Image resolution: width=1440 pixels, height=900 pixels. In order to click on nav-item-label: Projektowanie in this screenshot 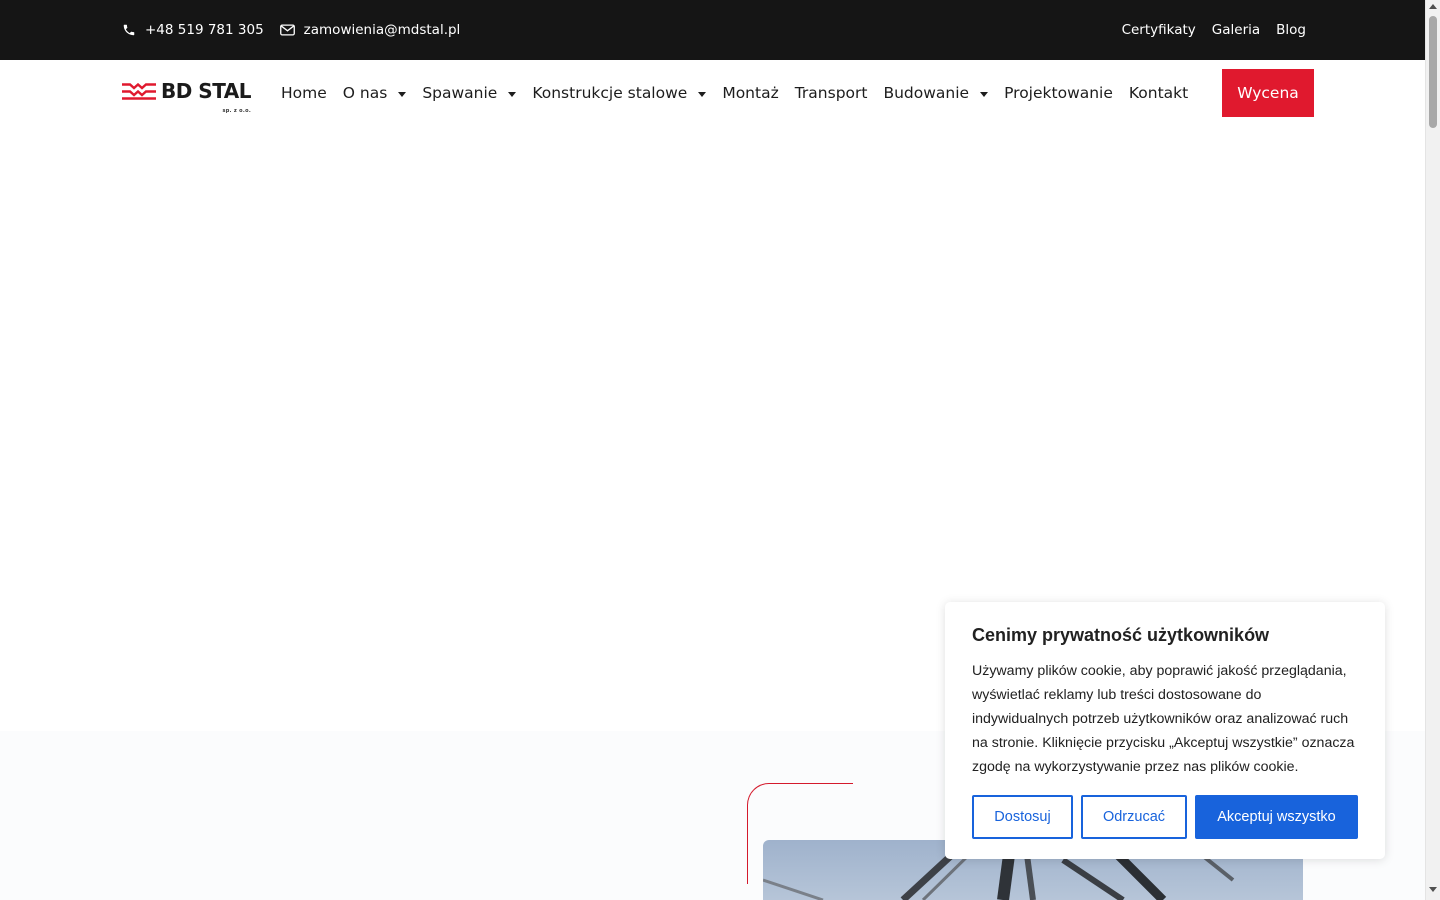, I will do `click(1058, 93)`.